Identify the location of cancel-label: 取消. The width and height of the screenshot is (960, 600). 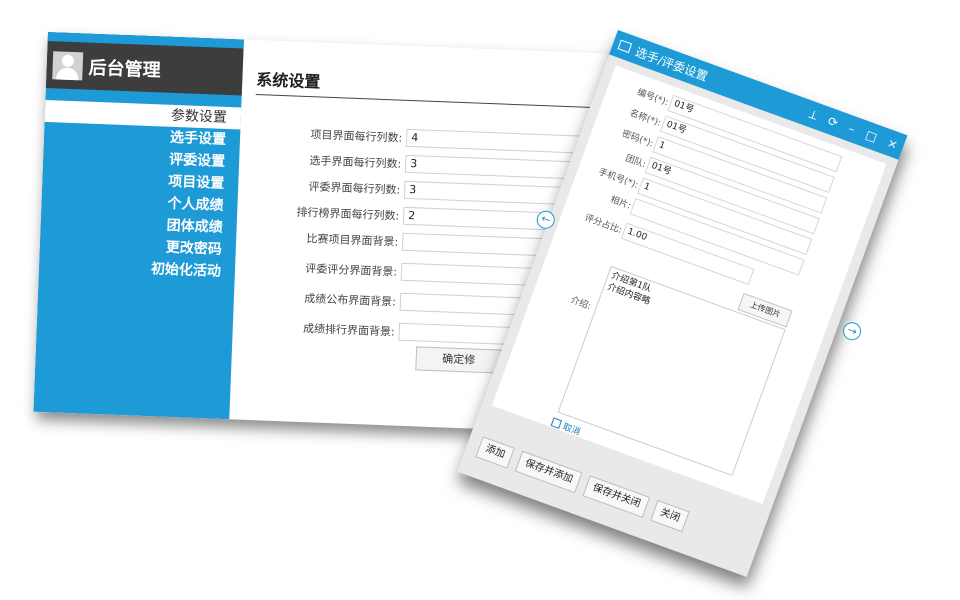
(571, 430).